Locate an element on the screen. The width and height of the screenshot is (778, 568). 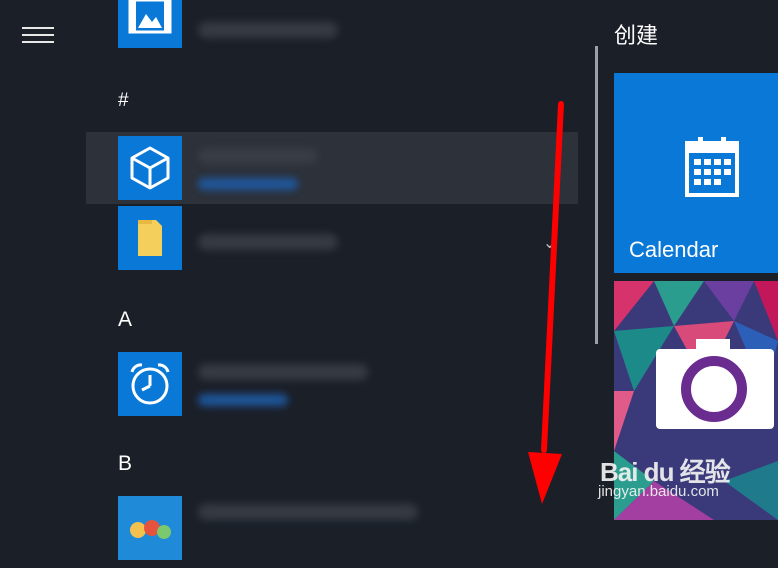
nav-rail is located at coordinates (43, 260).